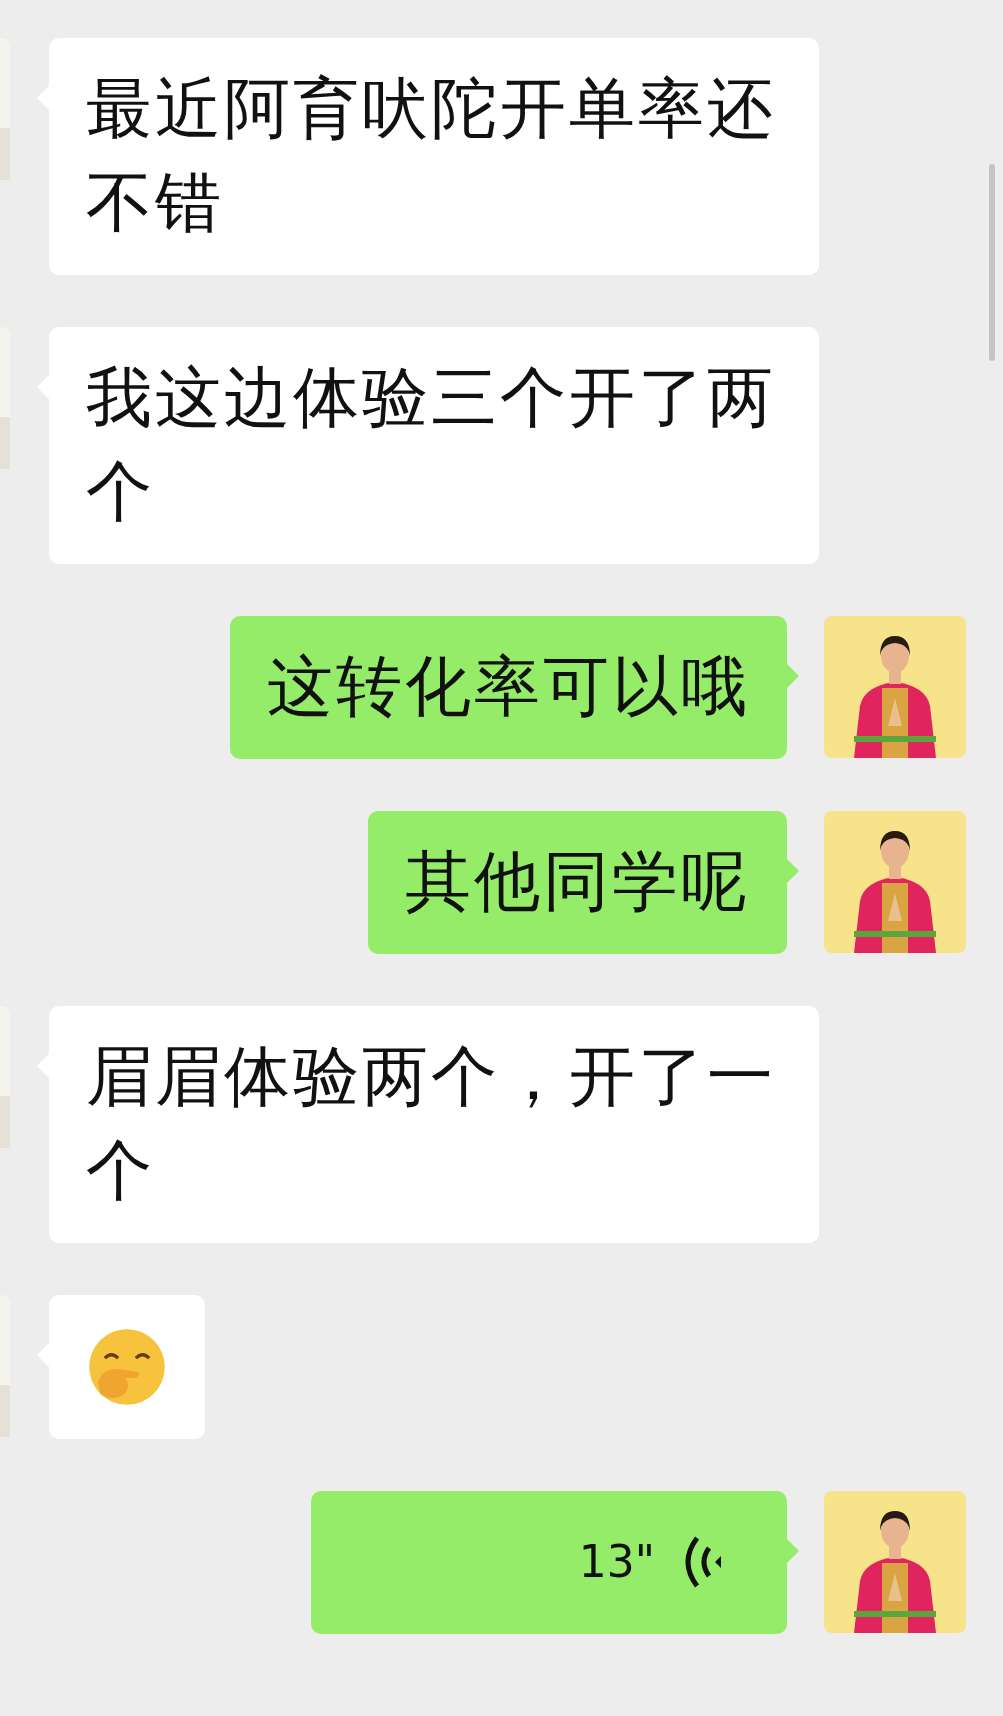  I want to click on message-bubble: 我这边体验三个开了两个, so click(434, 445).